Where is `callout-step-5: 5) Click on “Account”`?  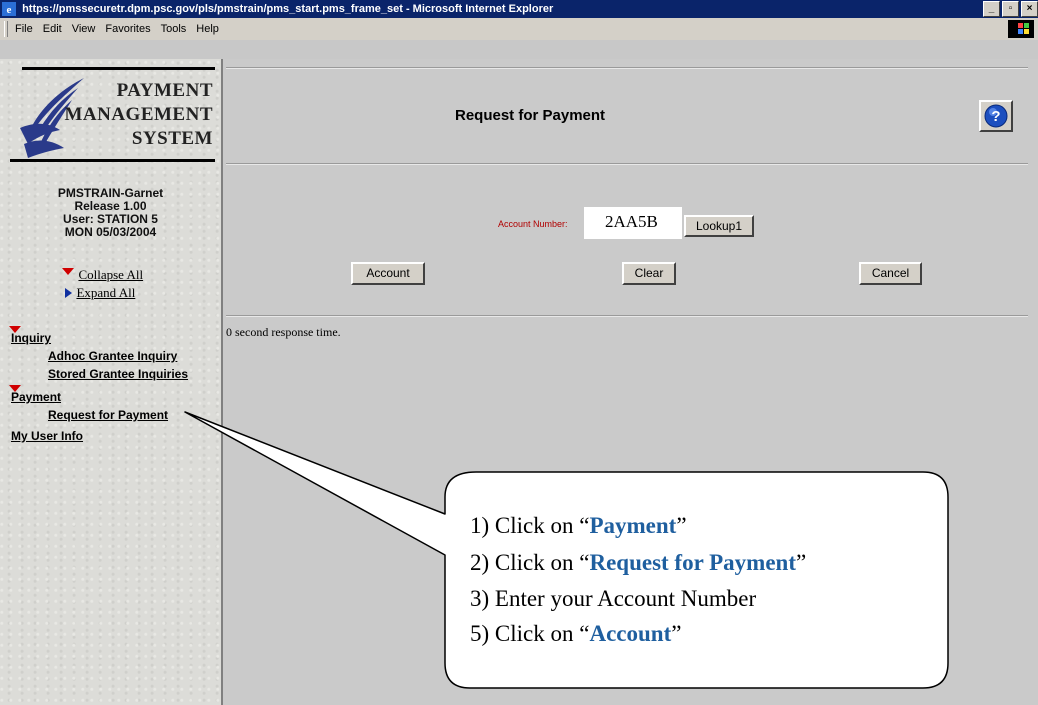 callout-step-5: 5) Click on “Account” is located at coordinates (575, 634).